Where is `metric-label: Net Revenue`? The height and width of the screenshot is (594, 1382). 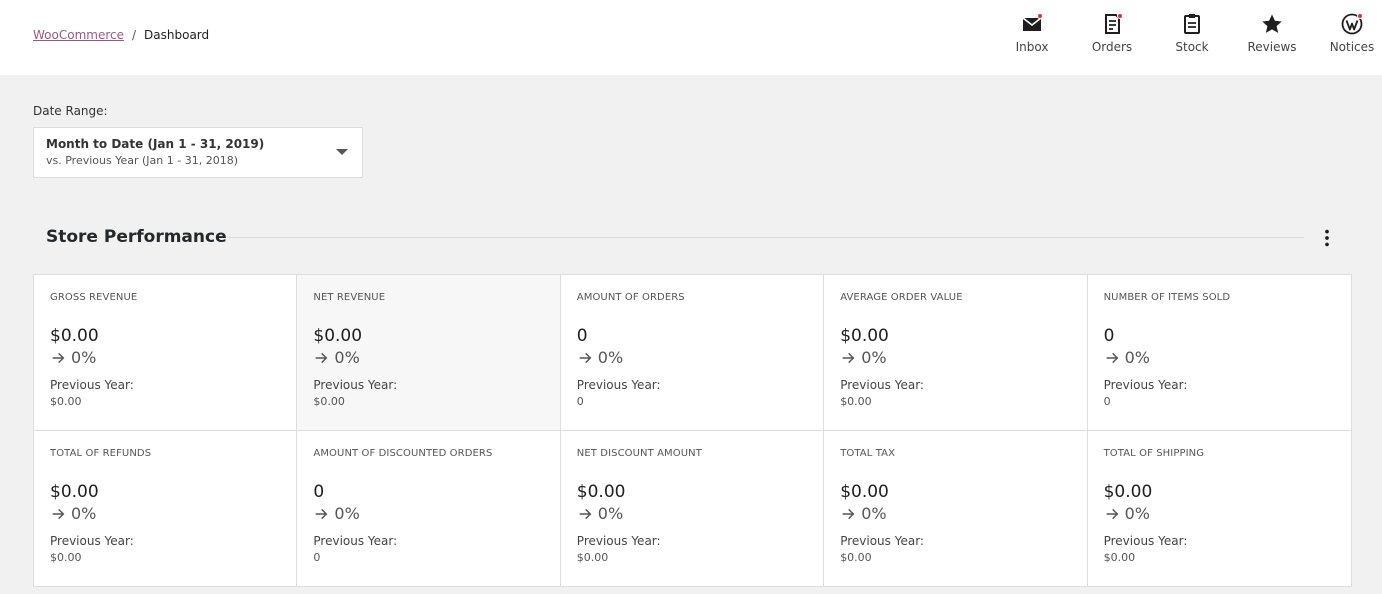
metric-label: Net Revenue is located at coordinates (349, 297).